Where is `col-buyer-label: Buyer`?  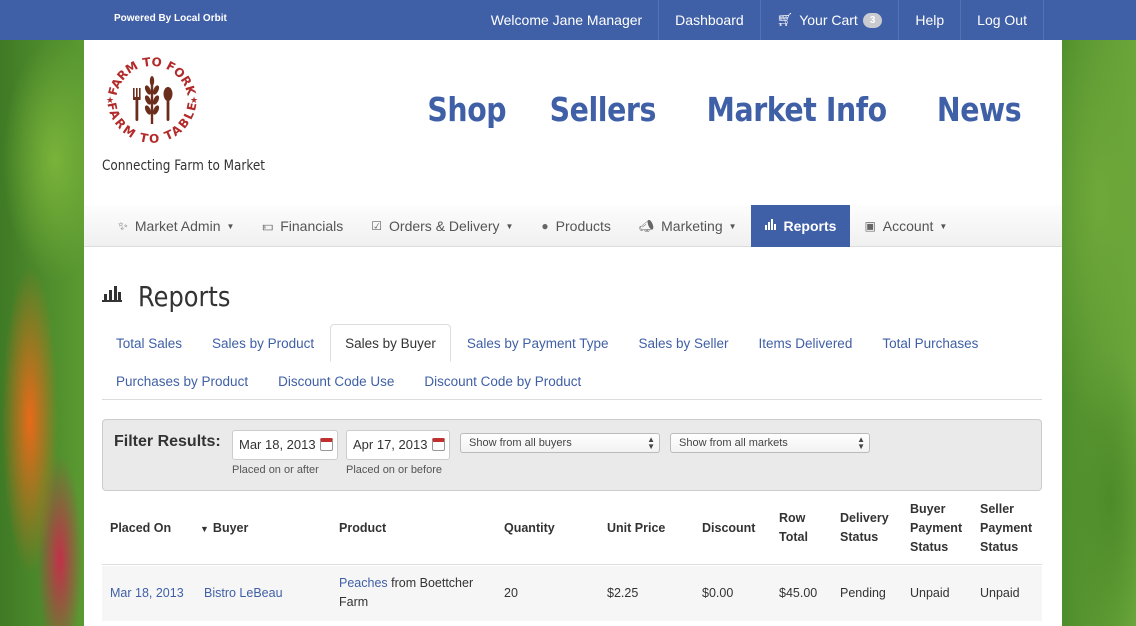 col-buyer-label: Buyer is located at coordinates (230, 528).